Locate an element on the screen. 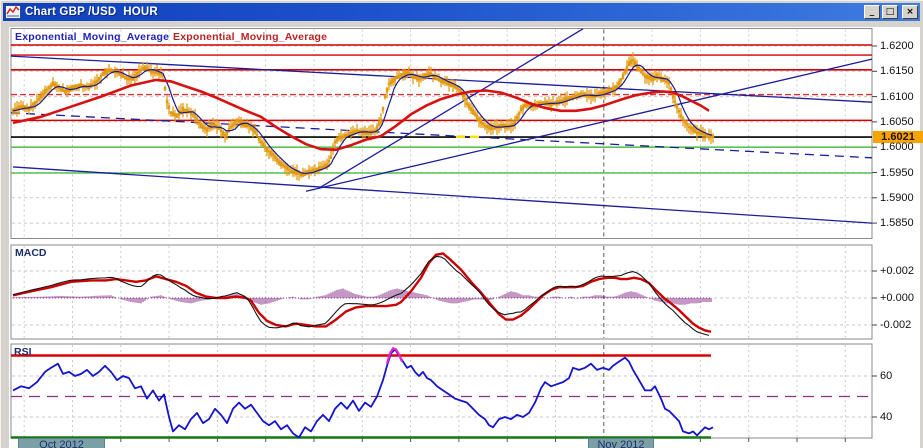 Image resolution: width=923 pixels, height=448 pixels. close-button: × is located at coordinates (910, 12).